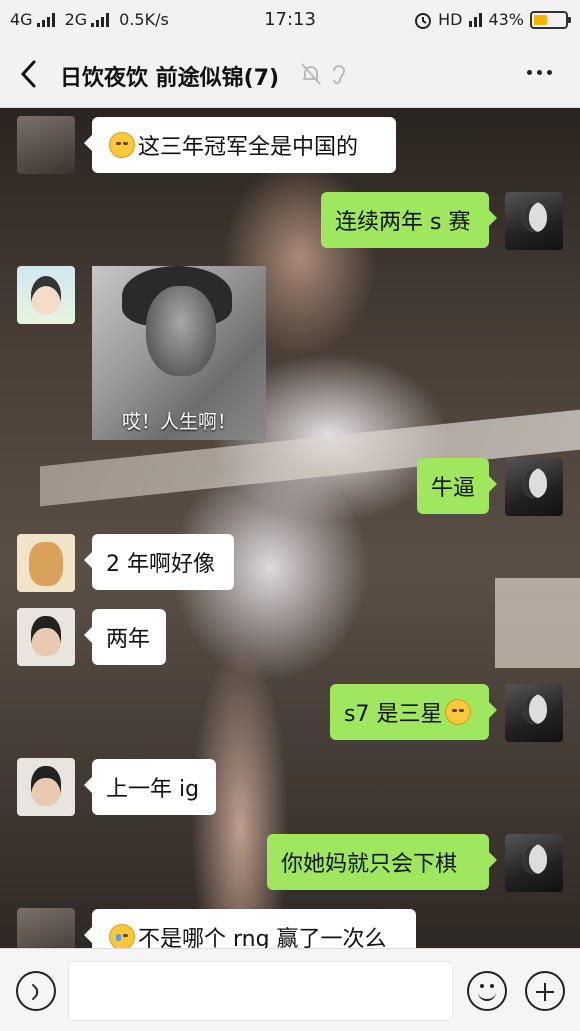 This screenshot has height=1031, width=580. I want to click on alarm-icon, so click(423, 20).